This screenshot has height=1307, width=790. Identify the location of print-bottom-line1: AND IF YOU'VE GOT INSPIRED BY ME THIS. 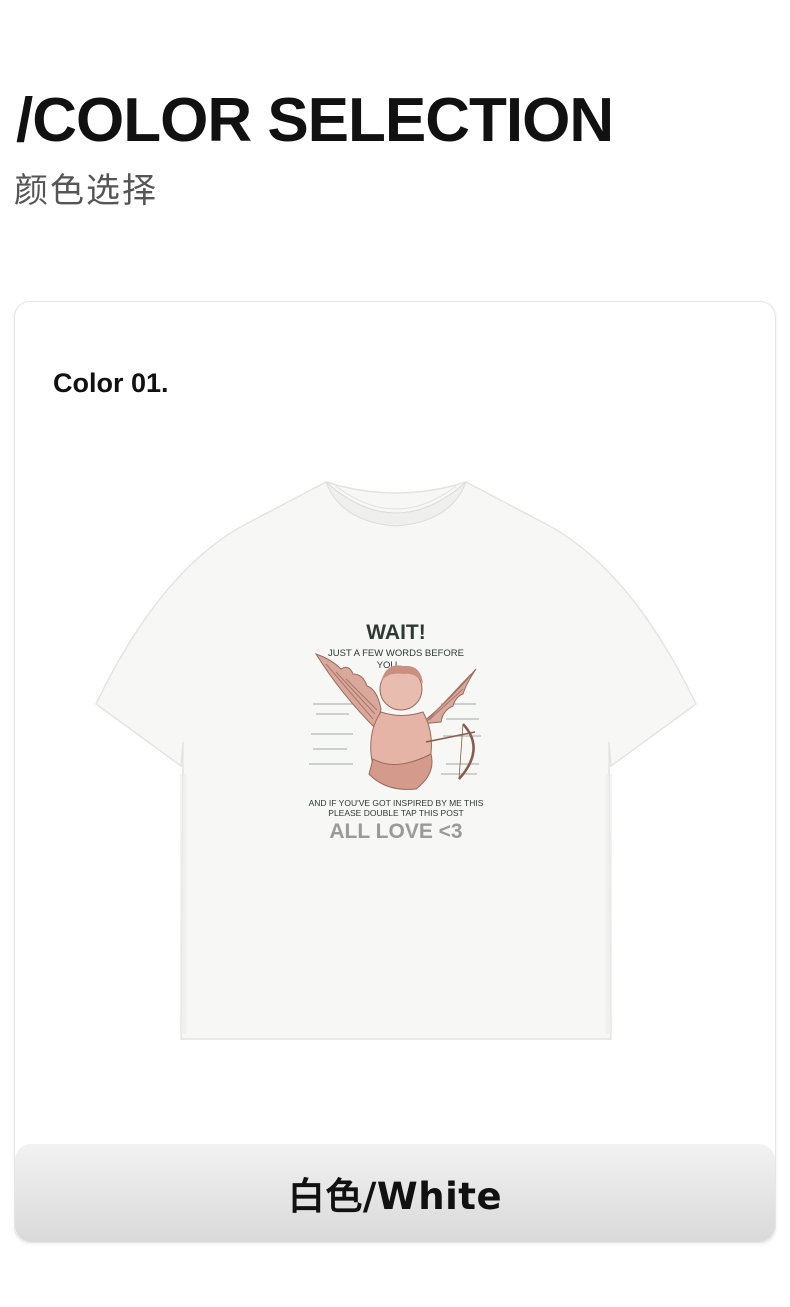
(396, 803).